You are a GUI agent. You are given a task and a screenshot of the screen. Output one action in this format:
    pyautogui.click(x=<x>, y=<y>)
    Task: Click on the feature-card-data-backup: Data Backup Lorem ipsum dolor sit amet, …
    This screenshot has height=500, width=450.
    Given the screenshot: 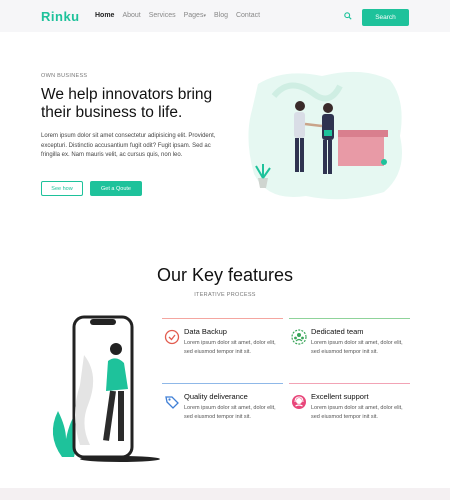 What is the action you would take?
    pyautogui.click(x=222, y=345)
    